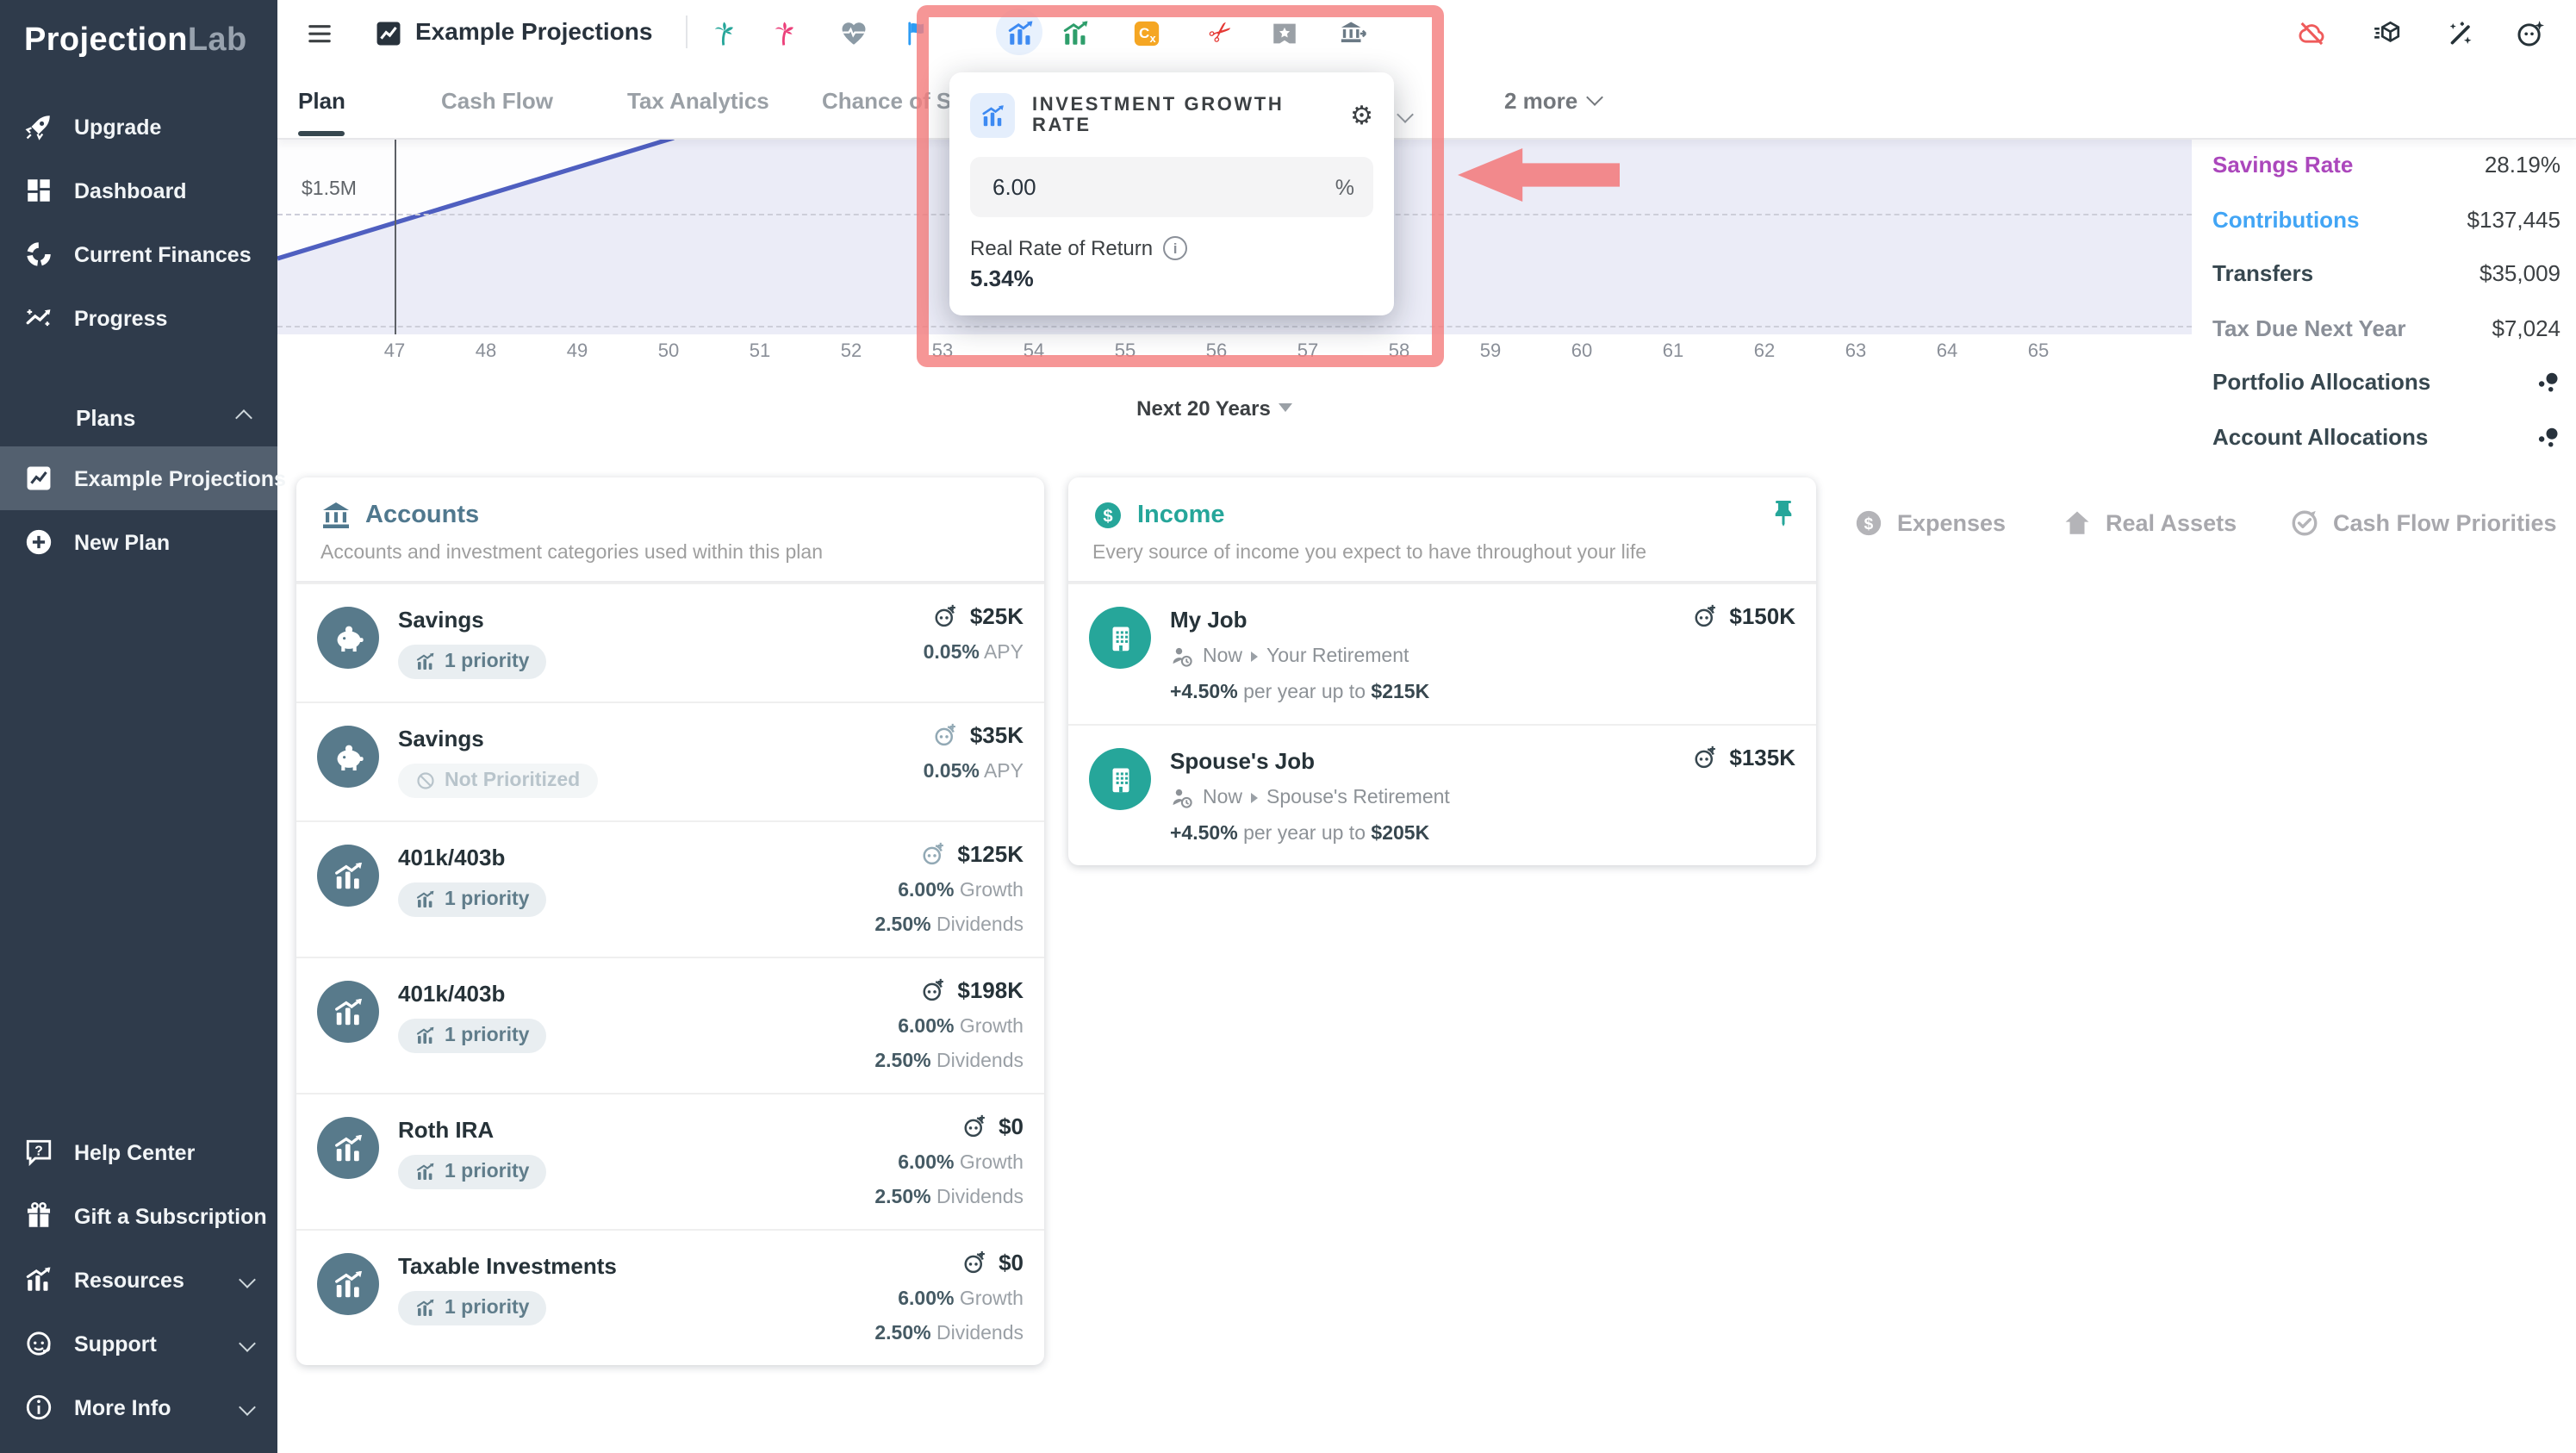 The image size is (2576, 1453). Describe the element at coordinates (447, 1130) in the screenshot. I see `account-name: Roth IRA` at that location.